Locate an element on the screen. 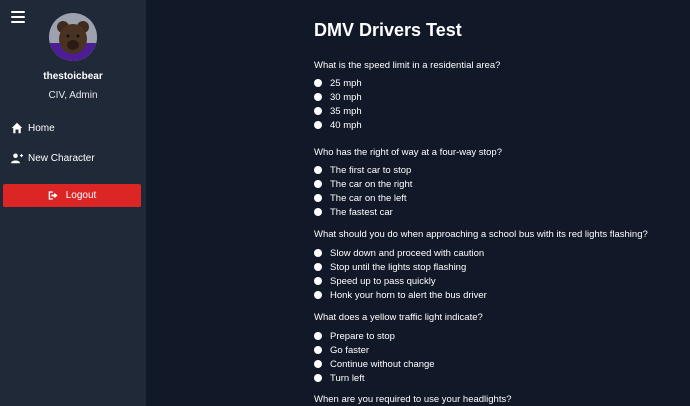 The width and height of the screenshot is (690, 406). option-label: Slow down and proceed with caution is located at coordinates (407, 253).